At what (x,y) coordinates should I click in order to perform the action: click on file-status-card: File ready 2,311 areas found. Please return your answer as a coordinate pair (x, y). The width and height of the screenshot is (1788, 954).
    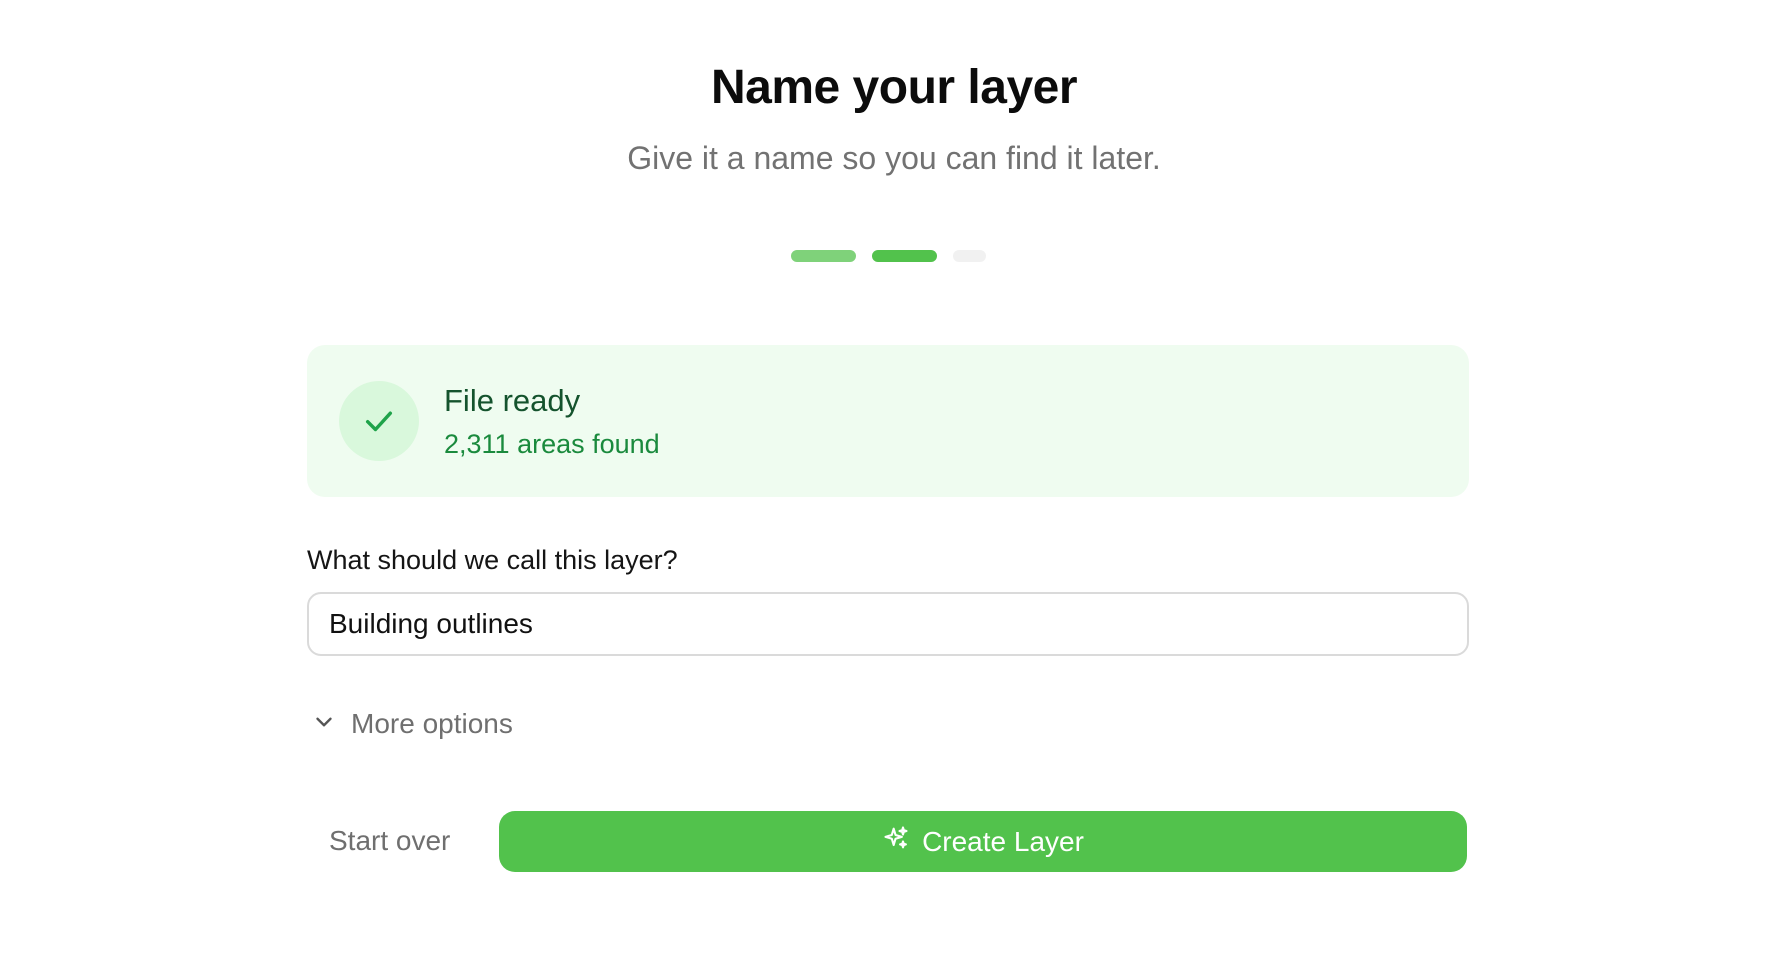
    Looking at the image, I should click on (888, 421).